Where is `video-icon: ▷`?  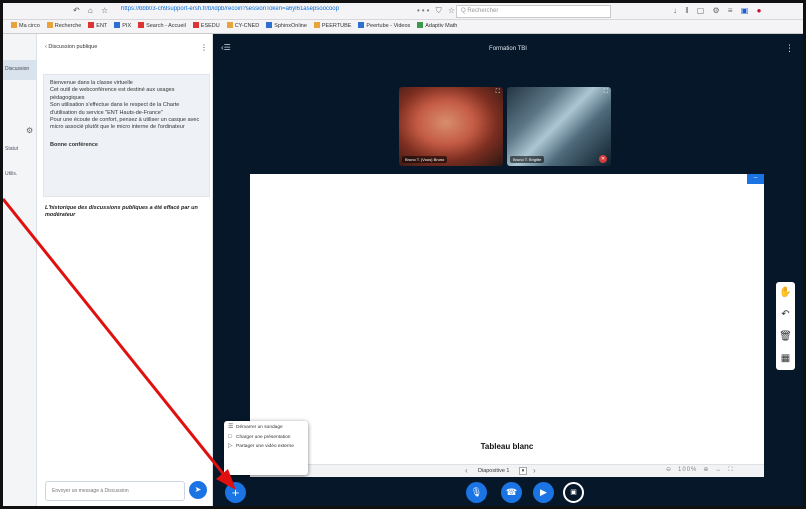
video-icon: ▷ is located at coordinates (230, 446).